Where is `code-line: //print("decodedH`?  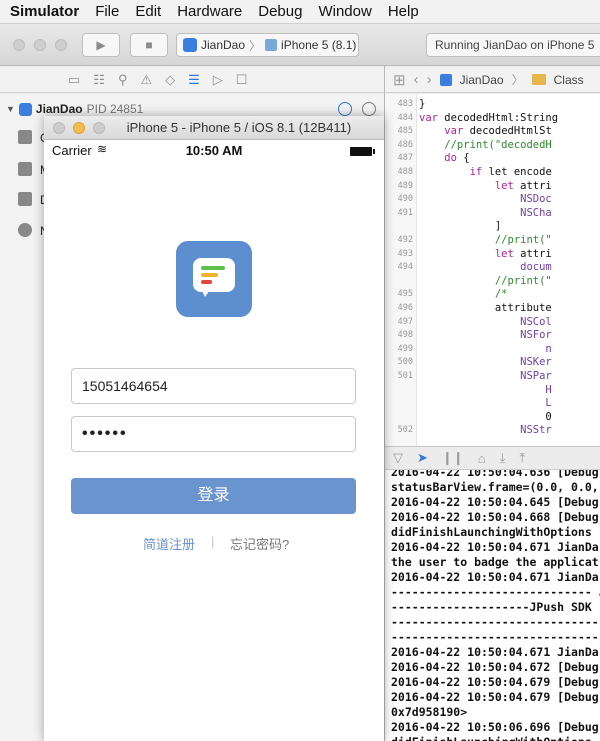 code-line: //print("decodedH is located at coordinates (485, 144).